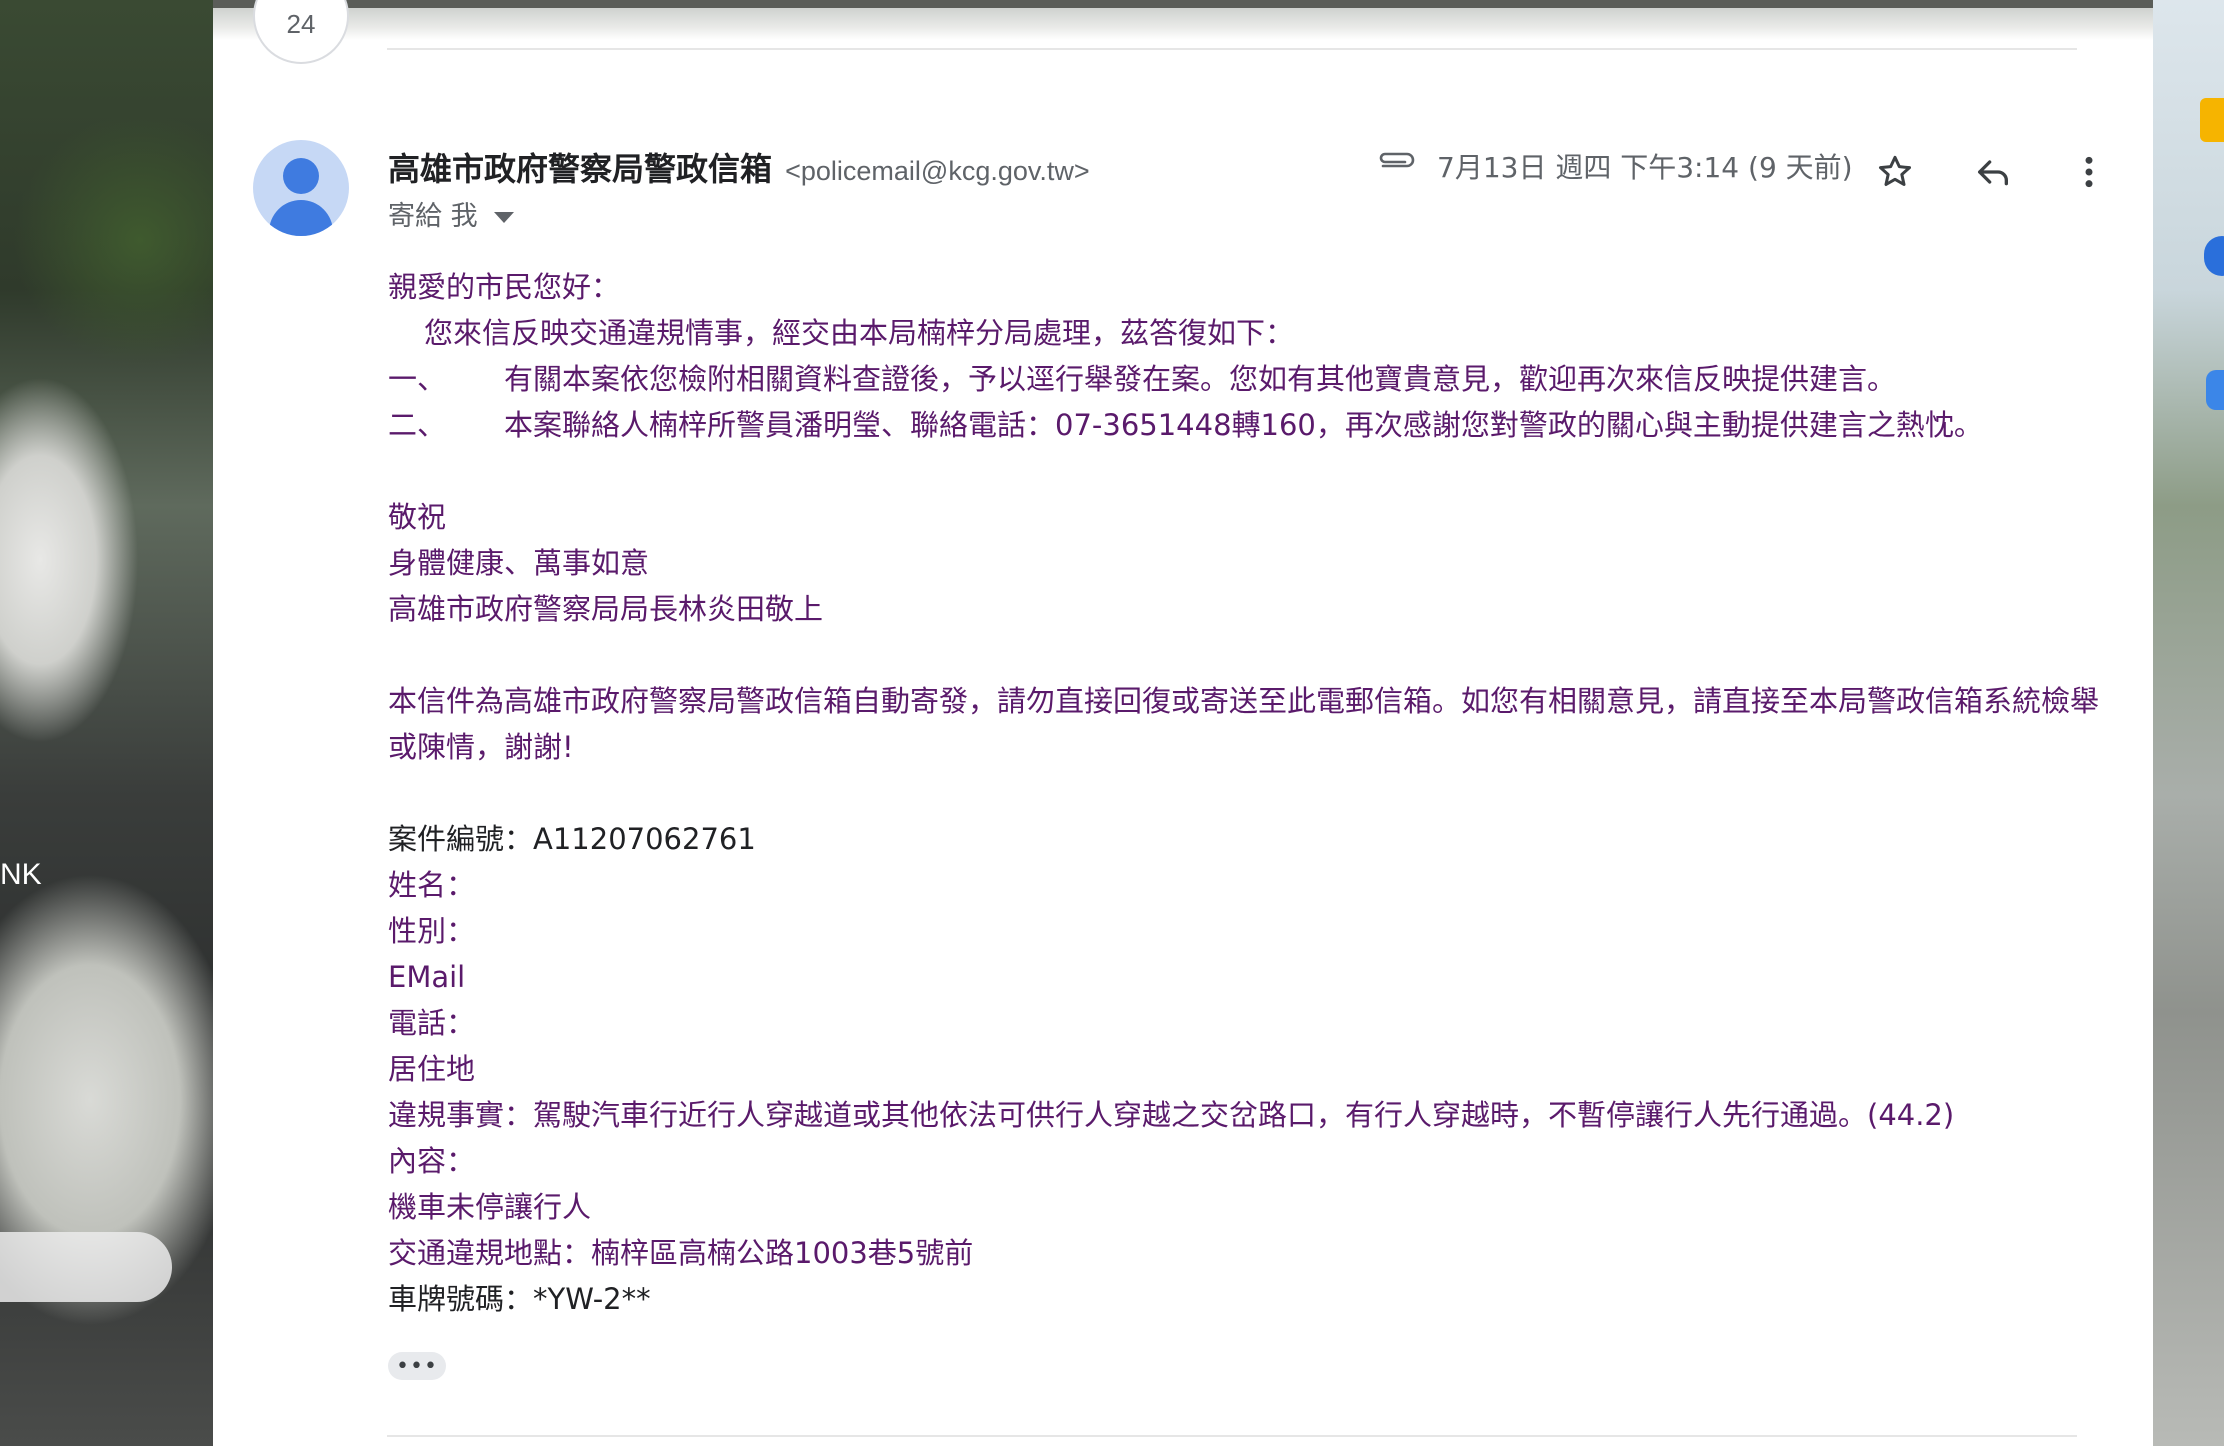  Describe the element at coordinates (572, 839) in the screenshot. I see `case-number: 案件編號：A11207062761` at that location.